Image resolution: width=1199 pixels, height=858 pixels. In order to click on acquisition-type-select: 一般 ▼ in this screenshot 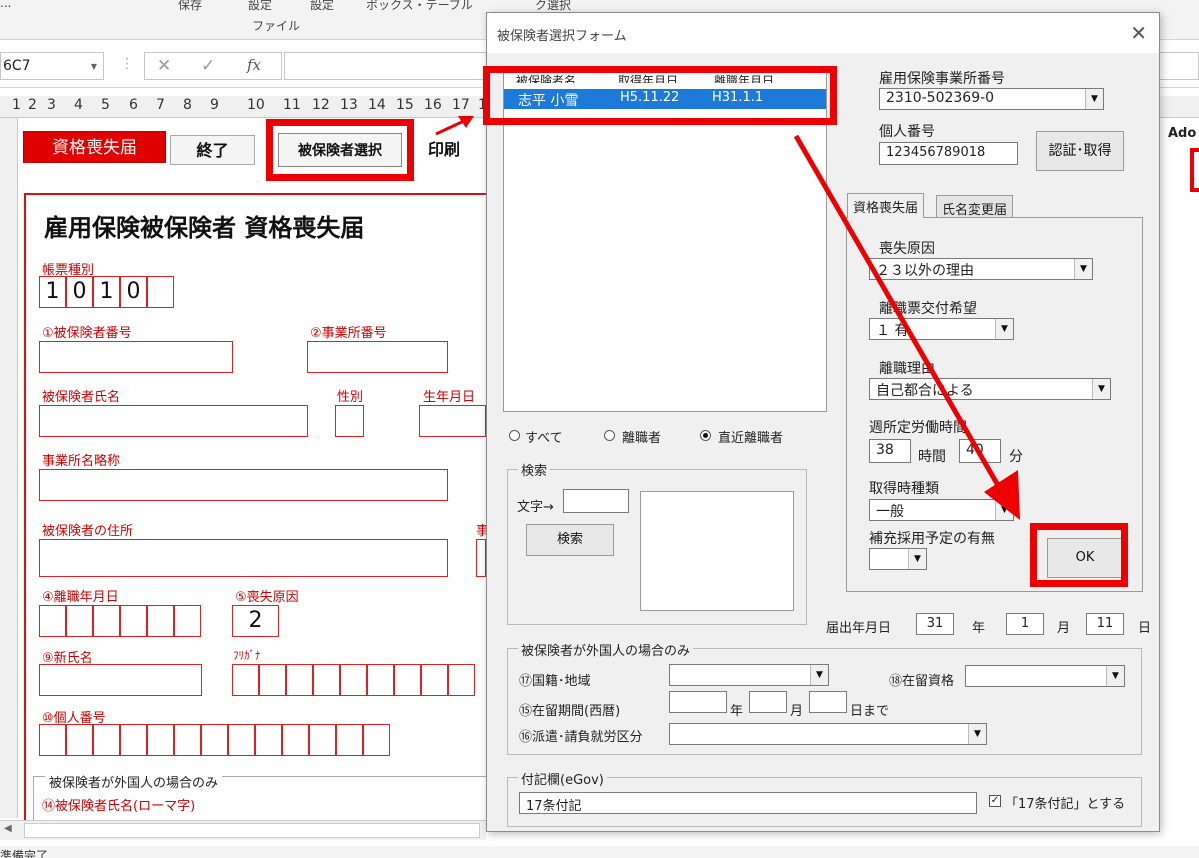, I will do `click(941, 510)`.